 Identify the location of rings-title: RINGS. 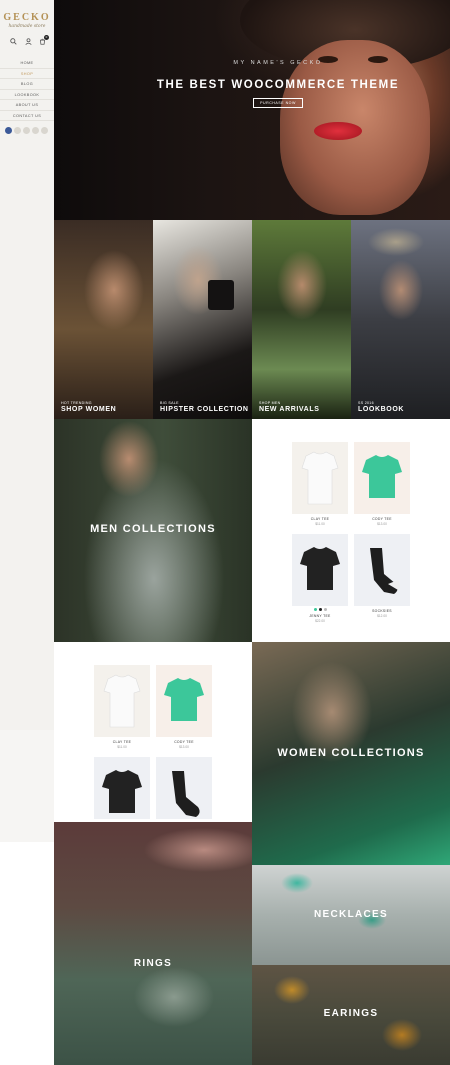
(153, 963).